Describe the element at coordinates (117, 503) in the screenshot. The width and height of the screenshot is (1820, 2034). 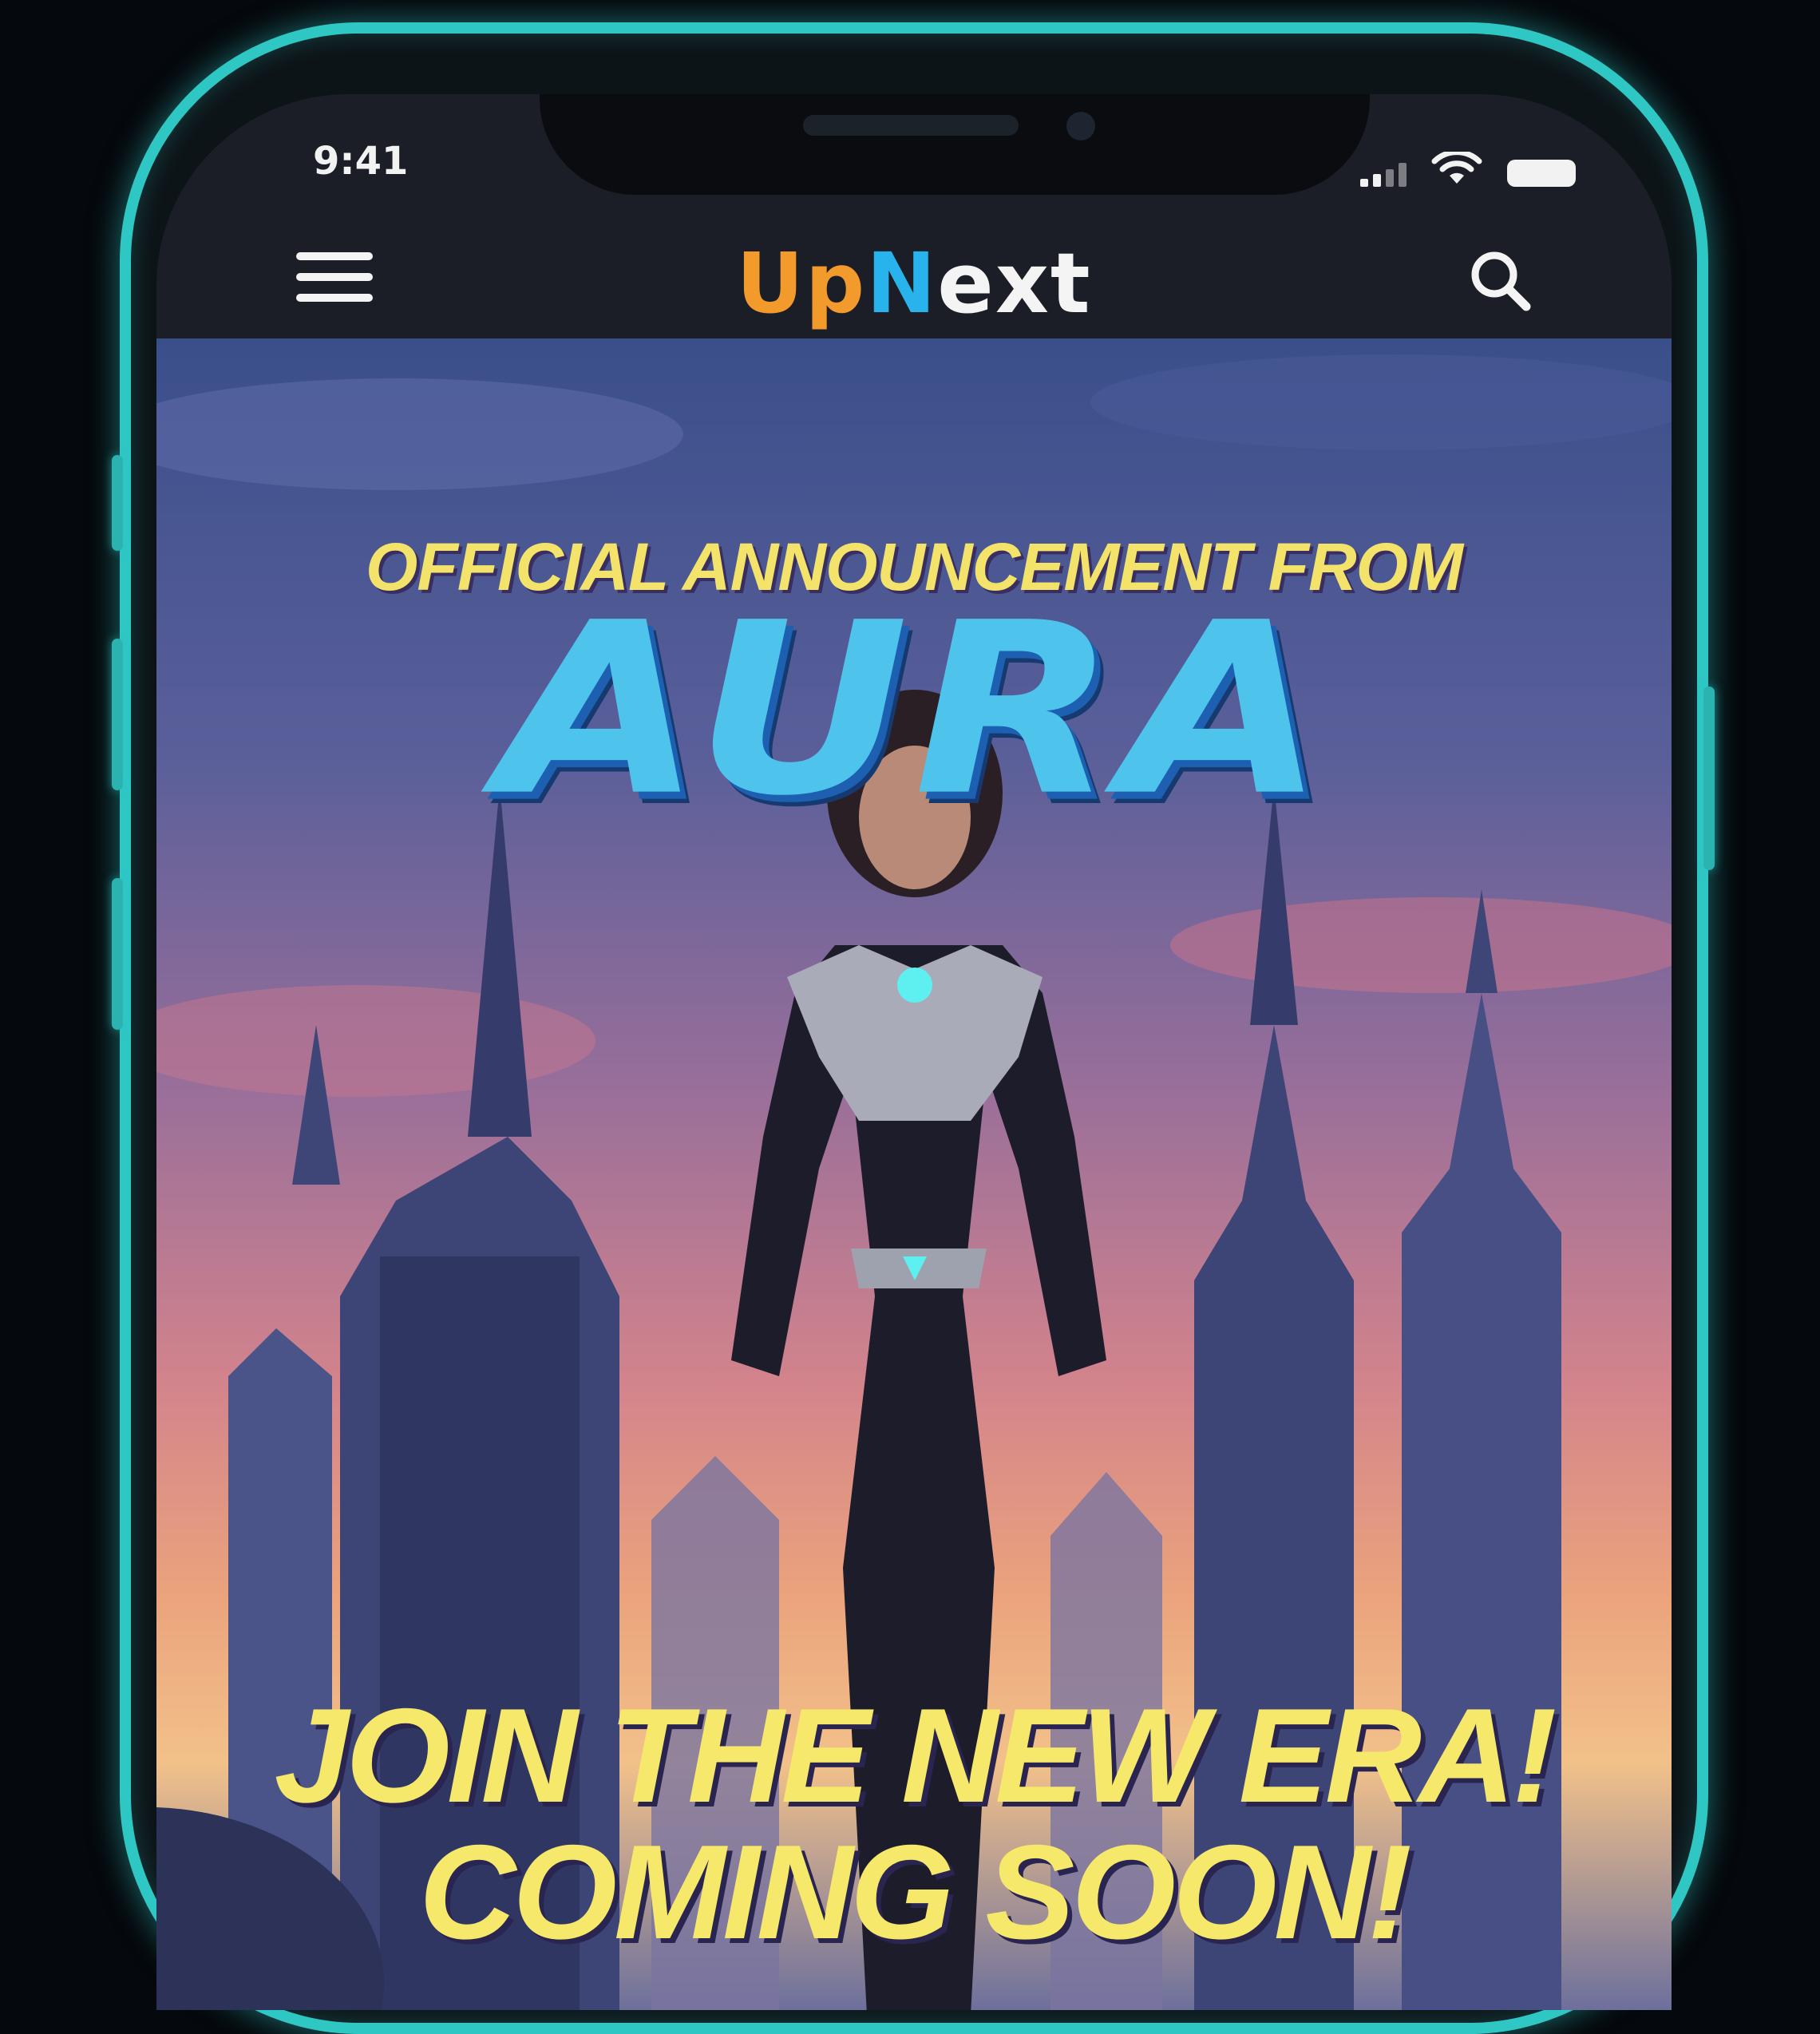
I see `phone-side-button-volume-up` at that location.